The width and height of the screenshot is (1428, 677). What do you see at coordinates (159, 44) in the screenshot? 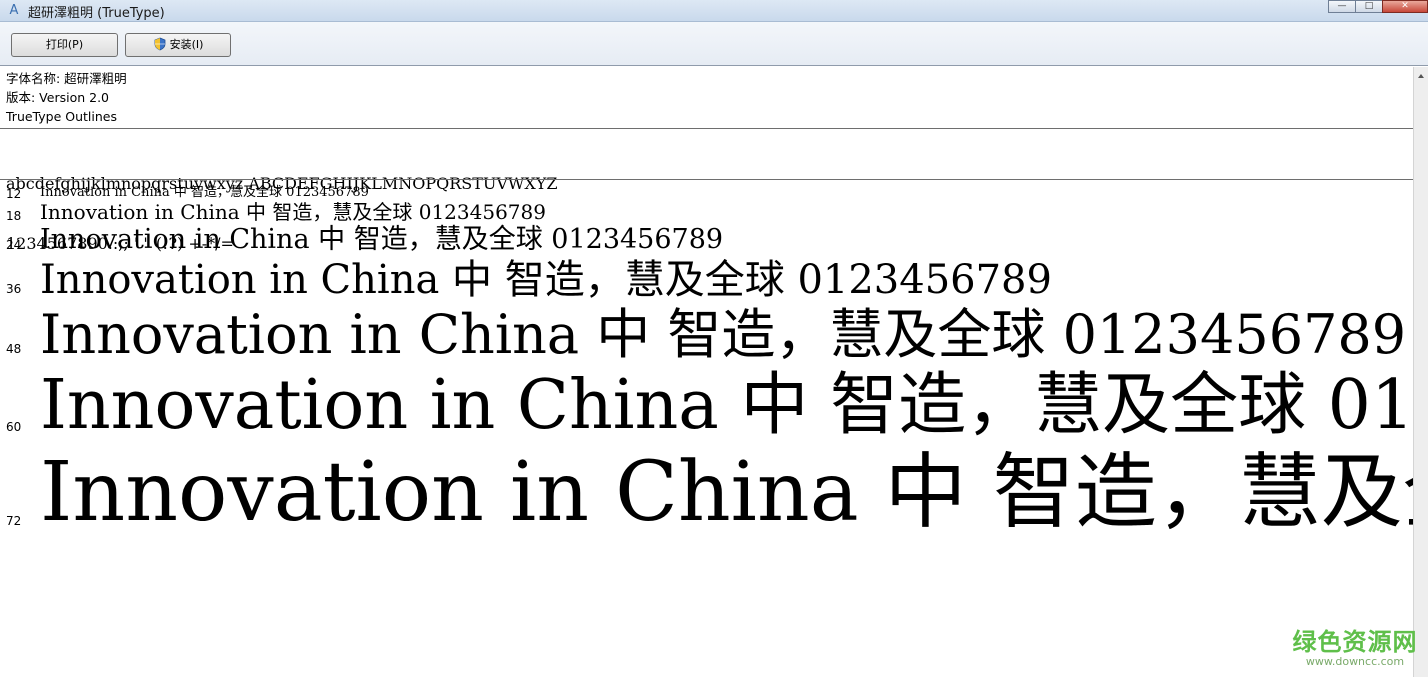
I see `shield-icon` at bounding box center [159, 44].